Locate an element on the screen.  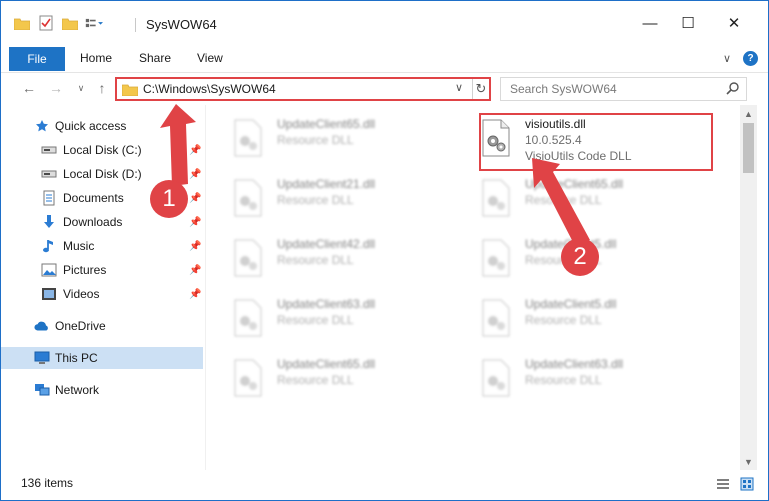
vertical-scrollbar: ▲ ▼ is located at coordinates (748, 287).